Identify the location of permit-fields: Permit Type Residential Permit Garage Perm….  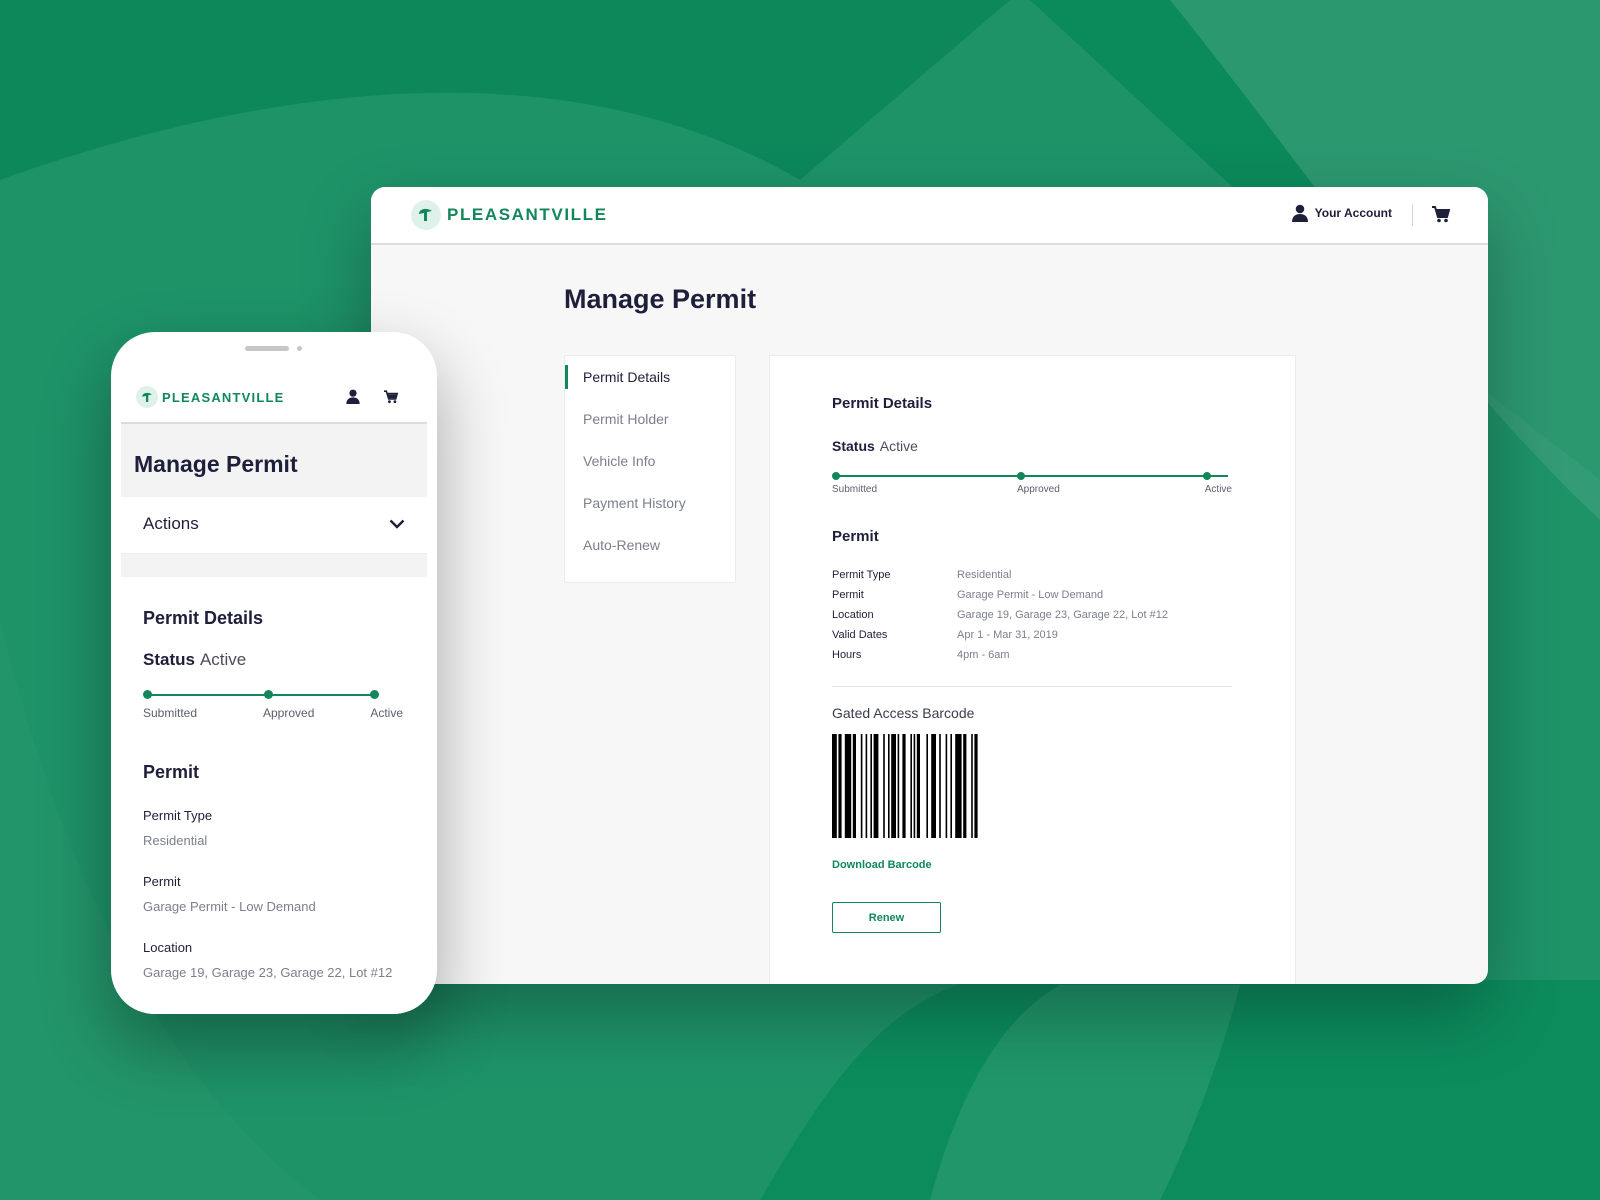
(1000, 615).